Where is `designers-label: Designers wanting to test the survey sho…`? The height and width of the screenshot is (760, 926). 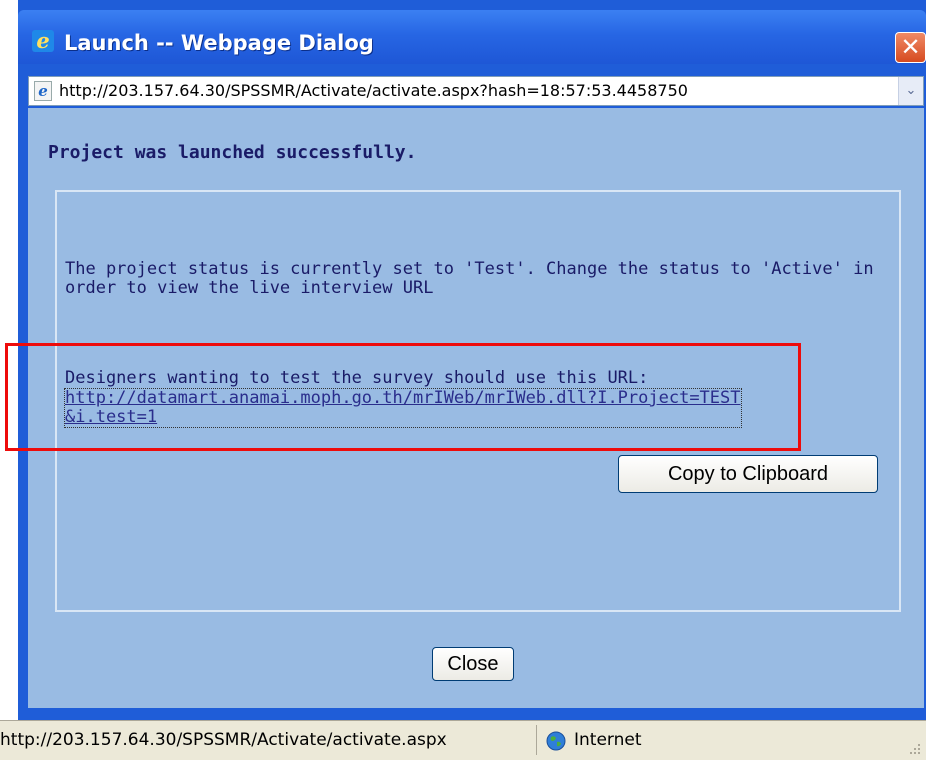 designers-label: Designers wanting to test the survey sho… is located at coordinates (357, 378).